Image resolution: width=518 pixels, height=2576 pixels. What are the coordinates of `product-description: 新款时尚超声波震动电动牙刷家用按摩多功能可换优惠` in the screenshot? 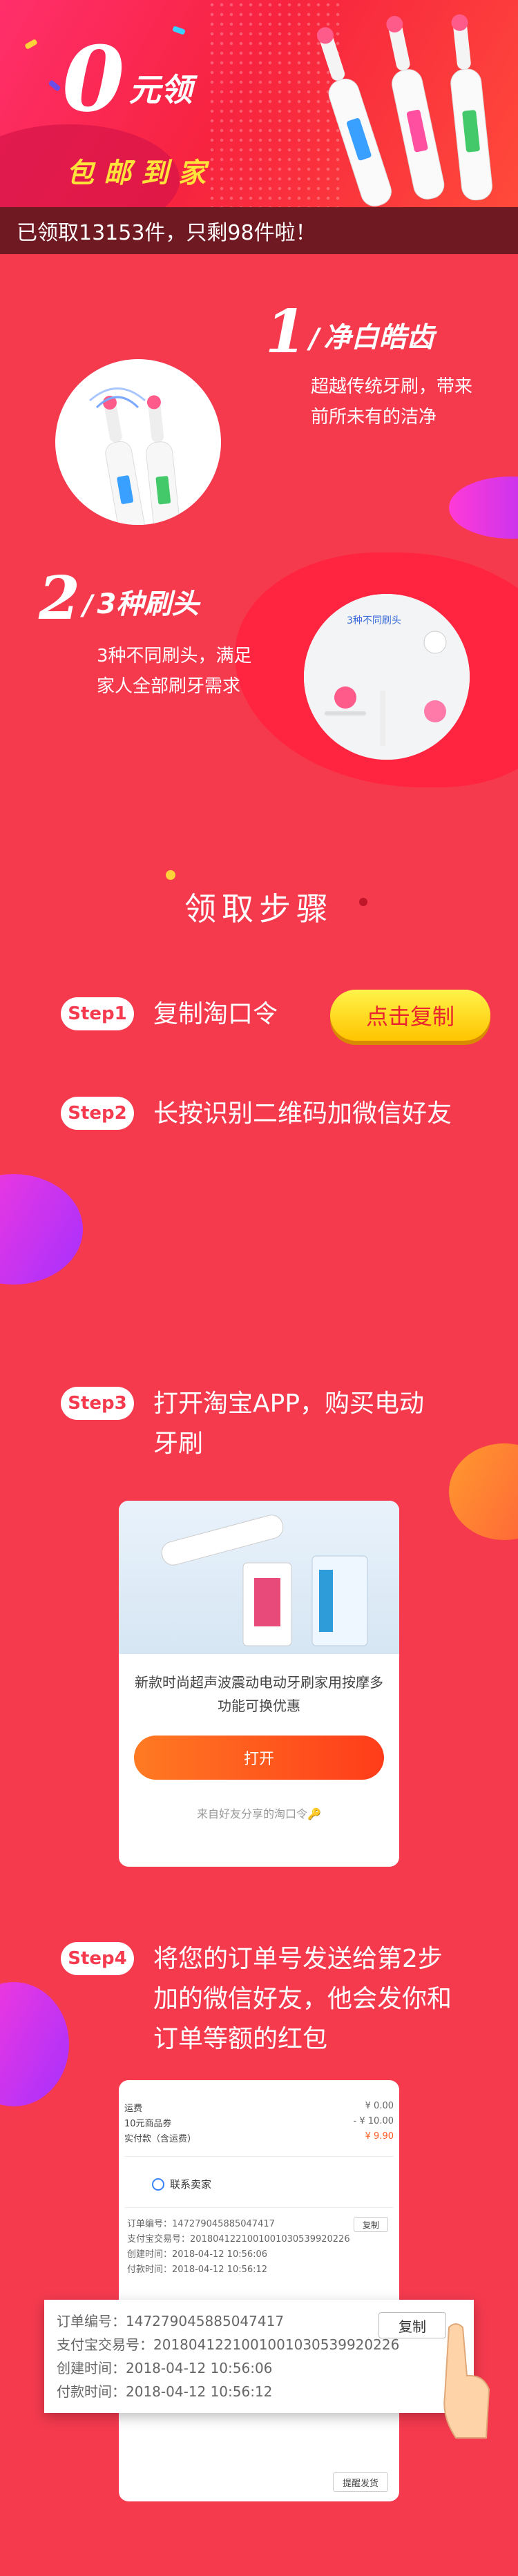 It's located at (259, 1694).